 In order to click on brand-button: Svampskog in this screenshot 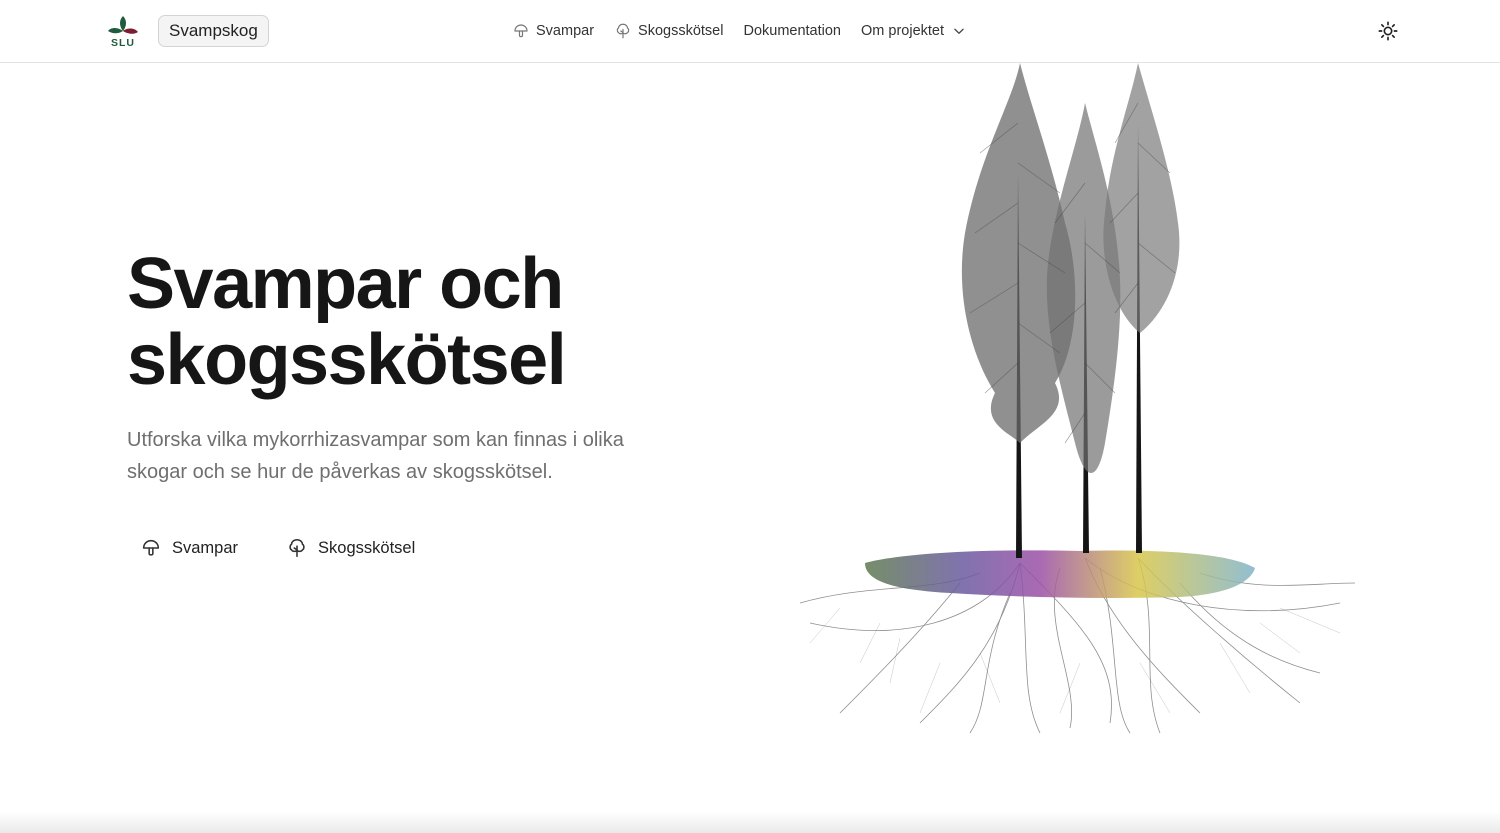, I will do `click(213, 31)`.